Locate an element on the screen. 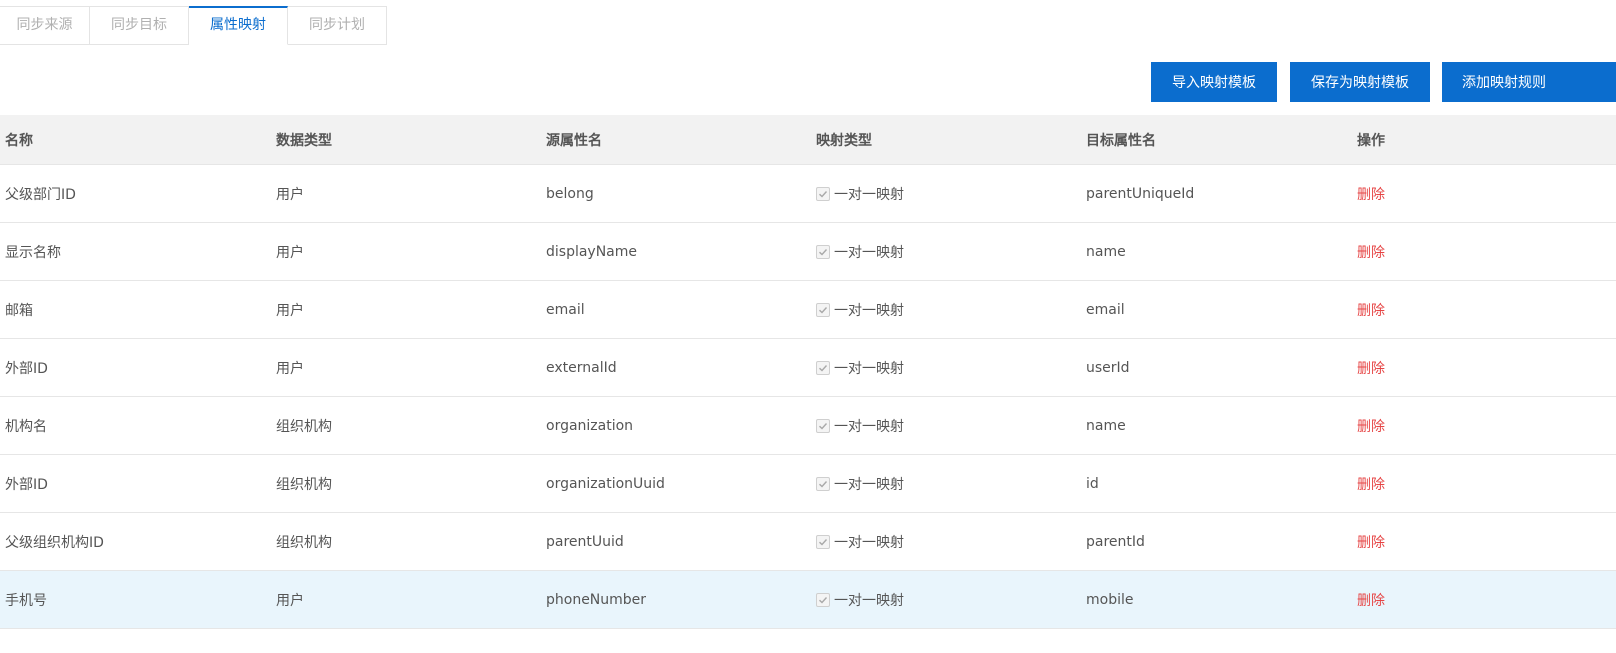  cell-target-attr: mobile is located at coordinates (1110, 599).